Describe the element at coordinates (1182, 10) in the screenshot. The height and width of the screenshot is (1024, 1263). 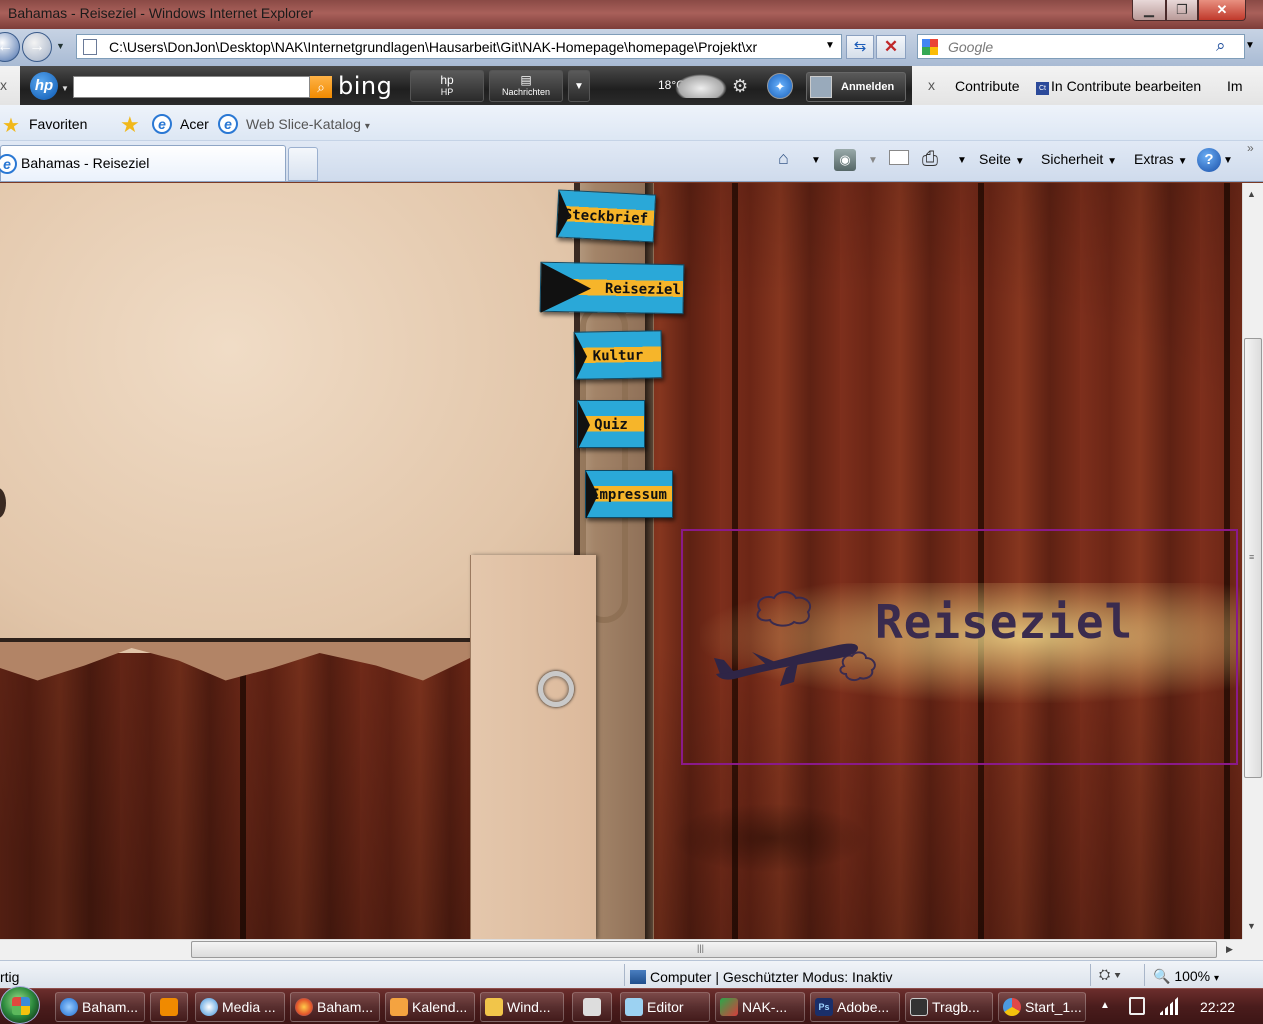
I see `maximize-button: ❐` at that location.